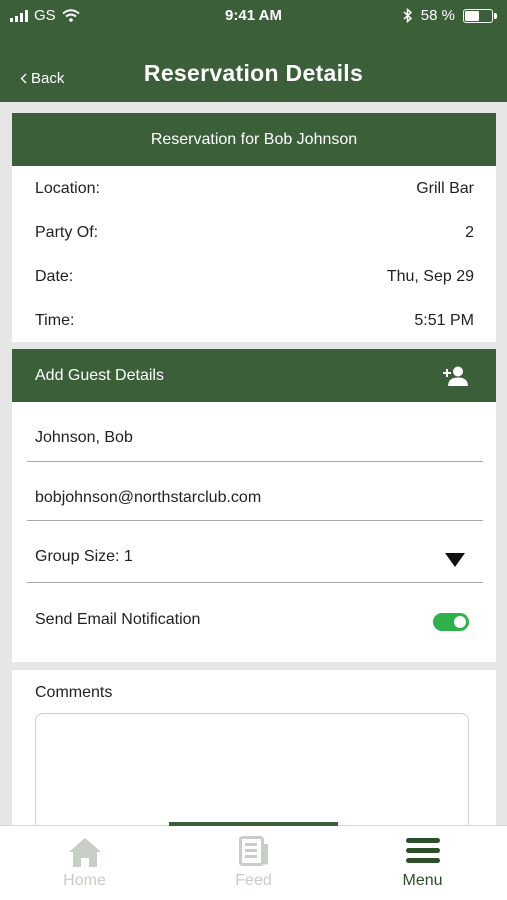 The height and width of the screenshot is (900, 507). Describe the element at coordinates (253, 73) in the screenshot. I see `page-title: Reservation Details` at that location.